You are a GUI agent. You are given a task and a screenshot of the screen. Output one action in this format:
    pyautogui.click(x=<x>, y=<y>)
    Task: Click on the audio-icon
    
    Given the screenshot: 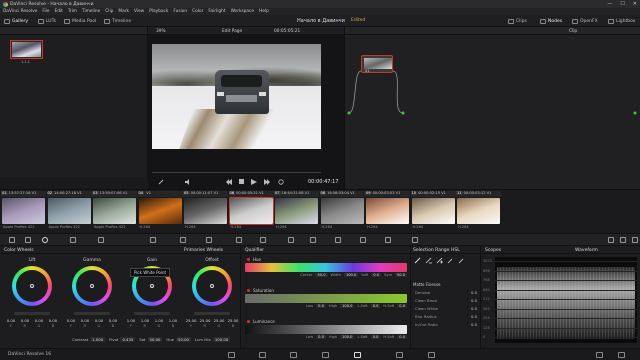 What is the action you would take?
    pyautogui.click(x=187, y=182)
    